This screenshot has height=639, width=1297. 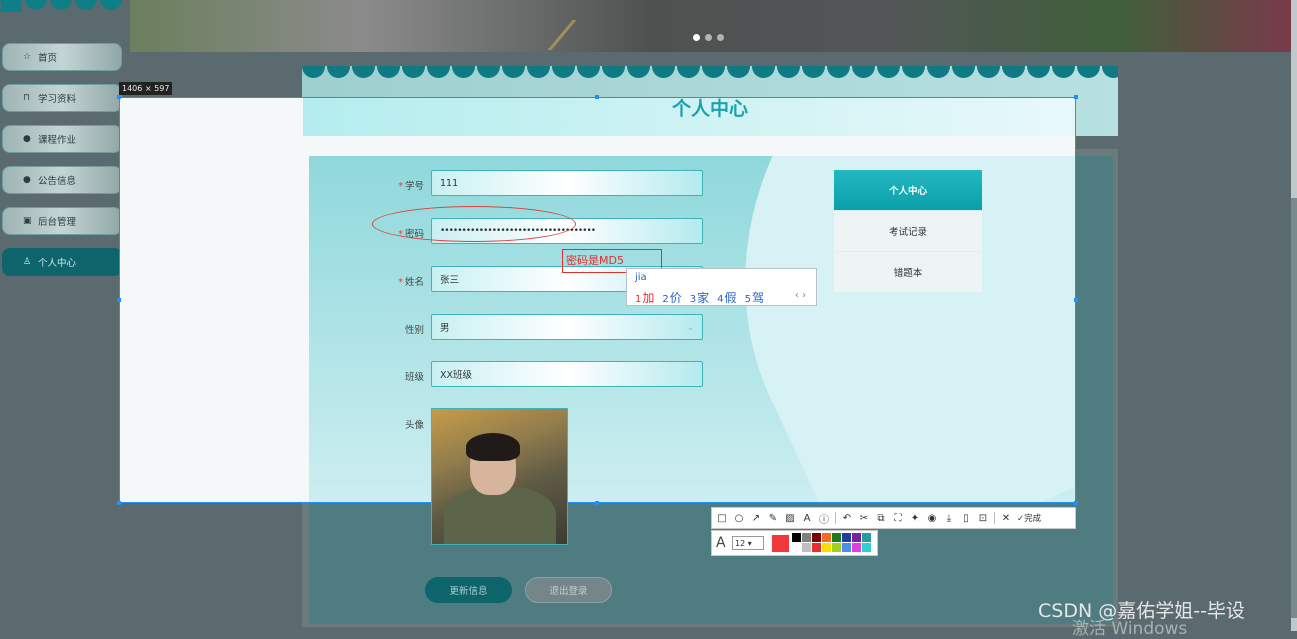 I want to click on ime-composition: jia, so click(x=641, y=277).